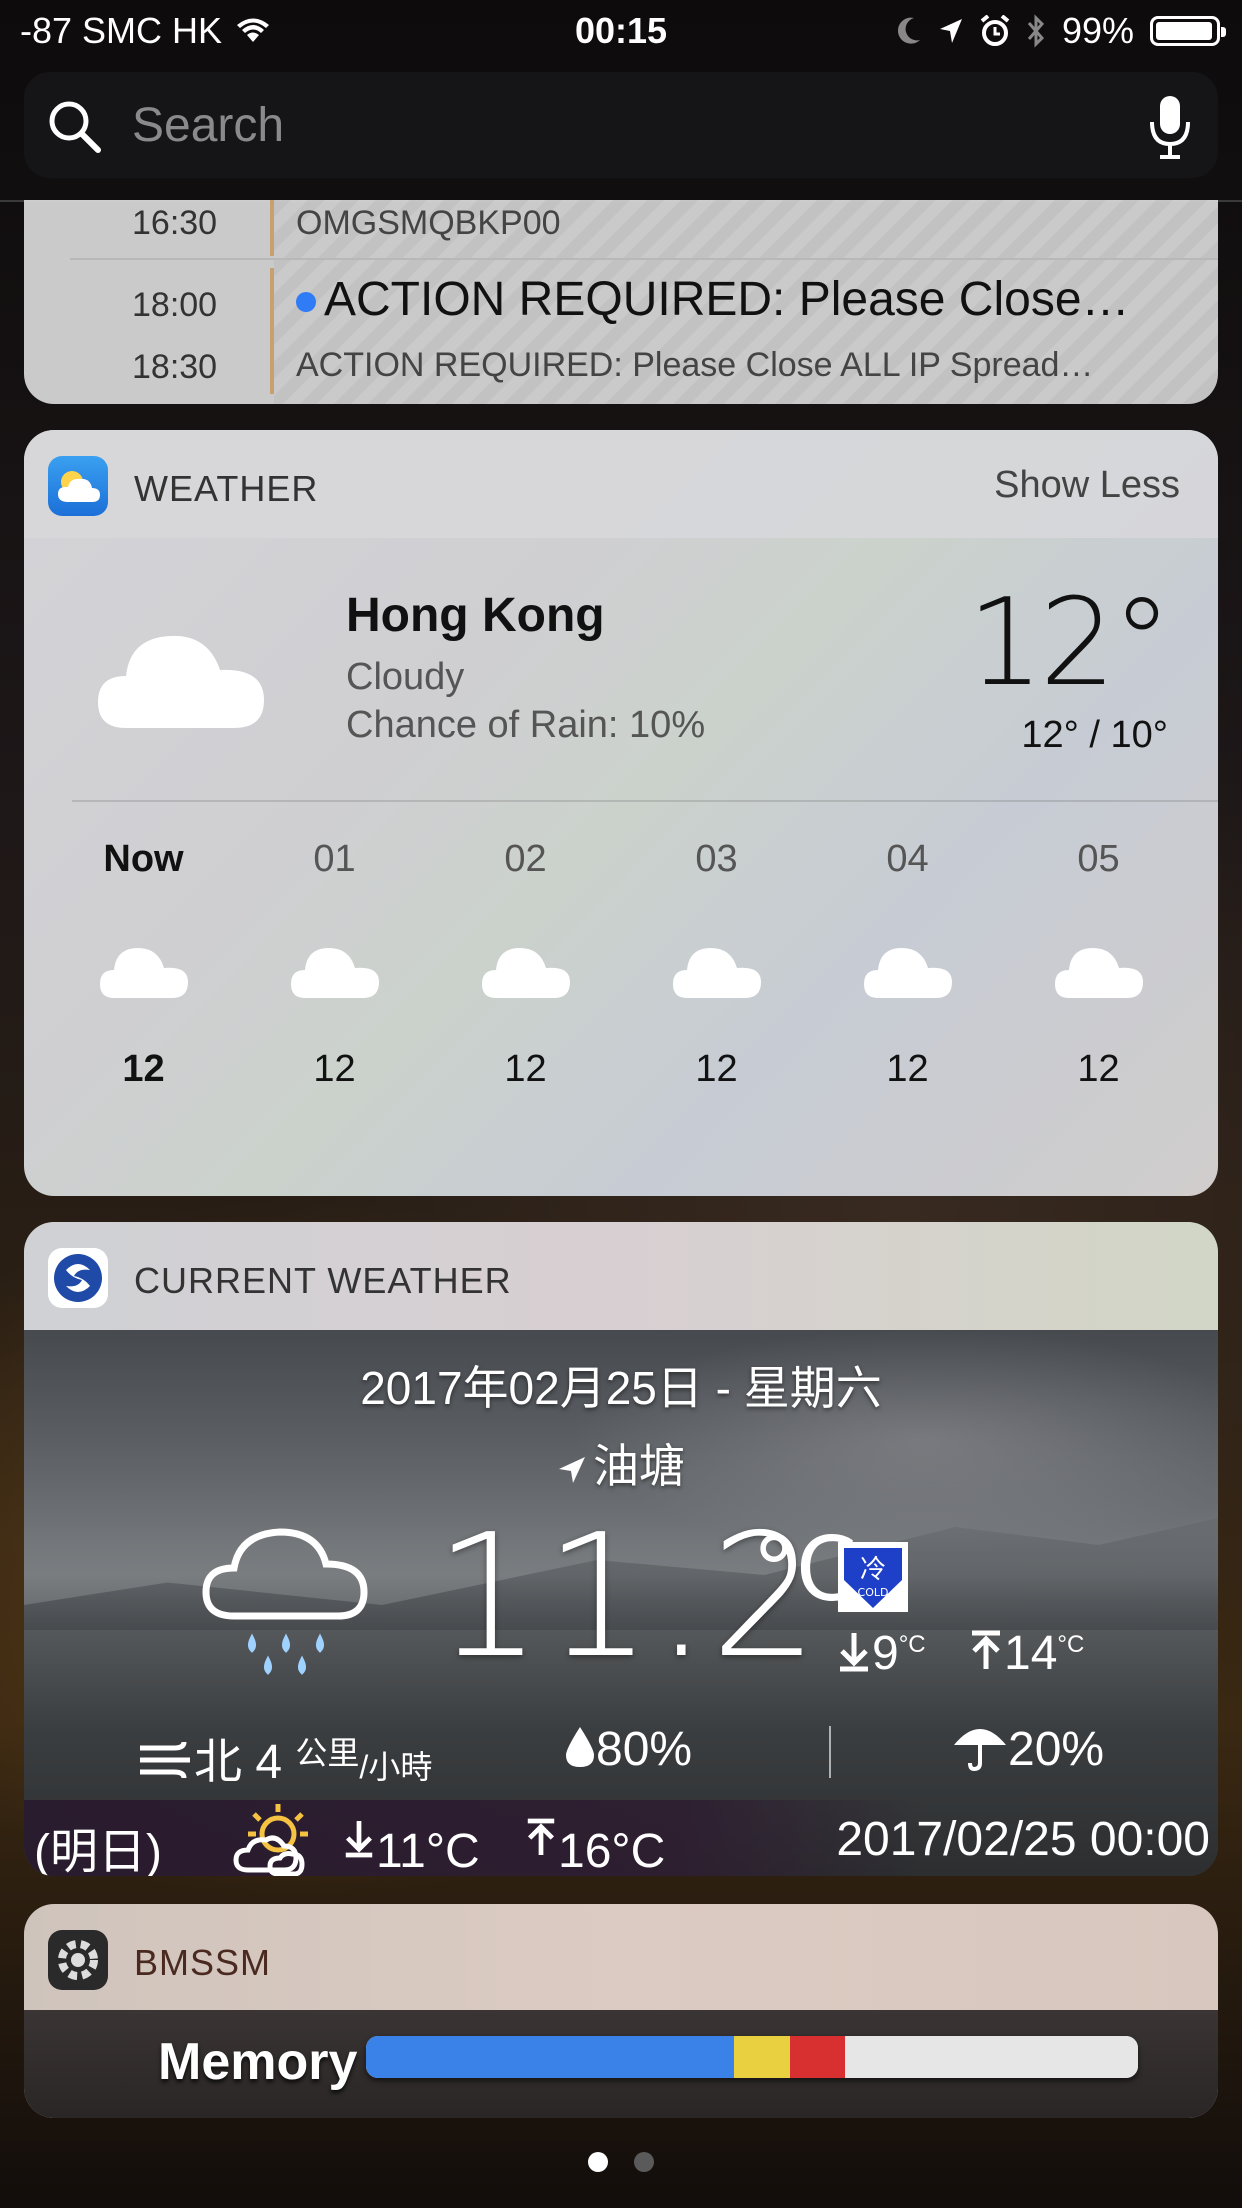 The width and height of the screenshot is (1242, 2208). Describe the element at coordinates (1035, 31) in the screenshot. I see `bluetooth-icon` at that location.